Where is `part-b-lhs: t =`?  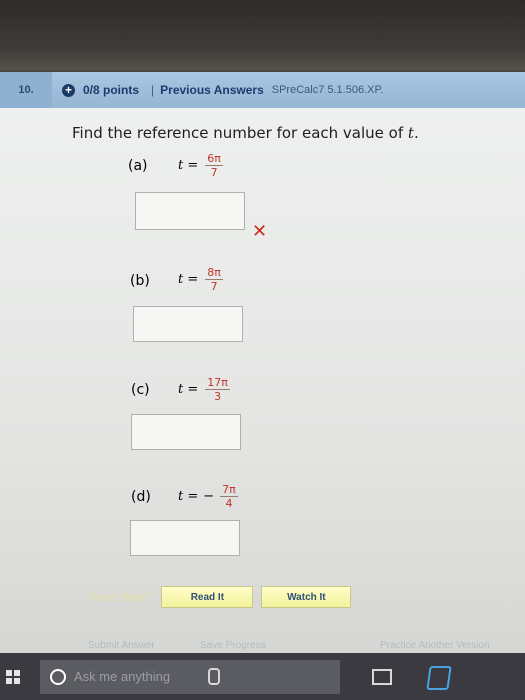 part-b-lhs: t = is located at coordinates (188, 279).